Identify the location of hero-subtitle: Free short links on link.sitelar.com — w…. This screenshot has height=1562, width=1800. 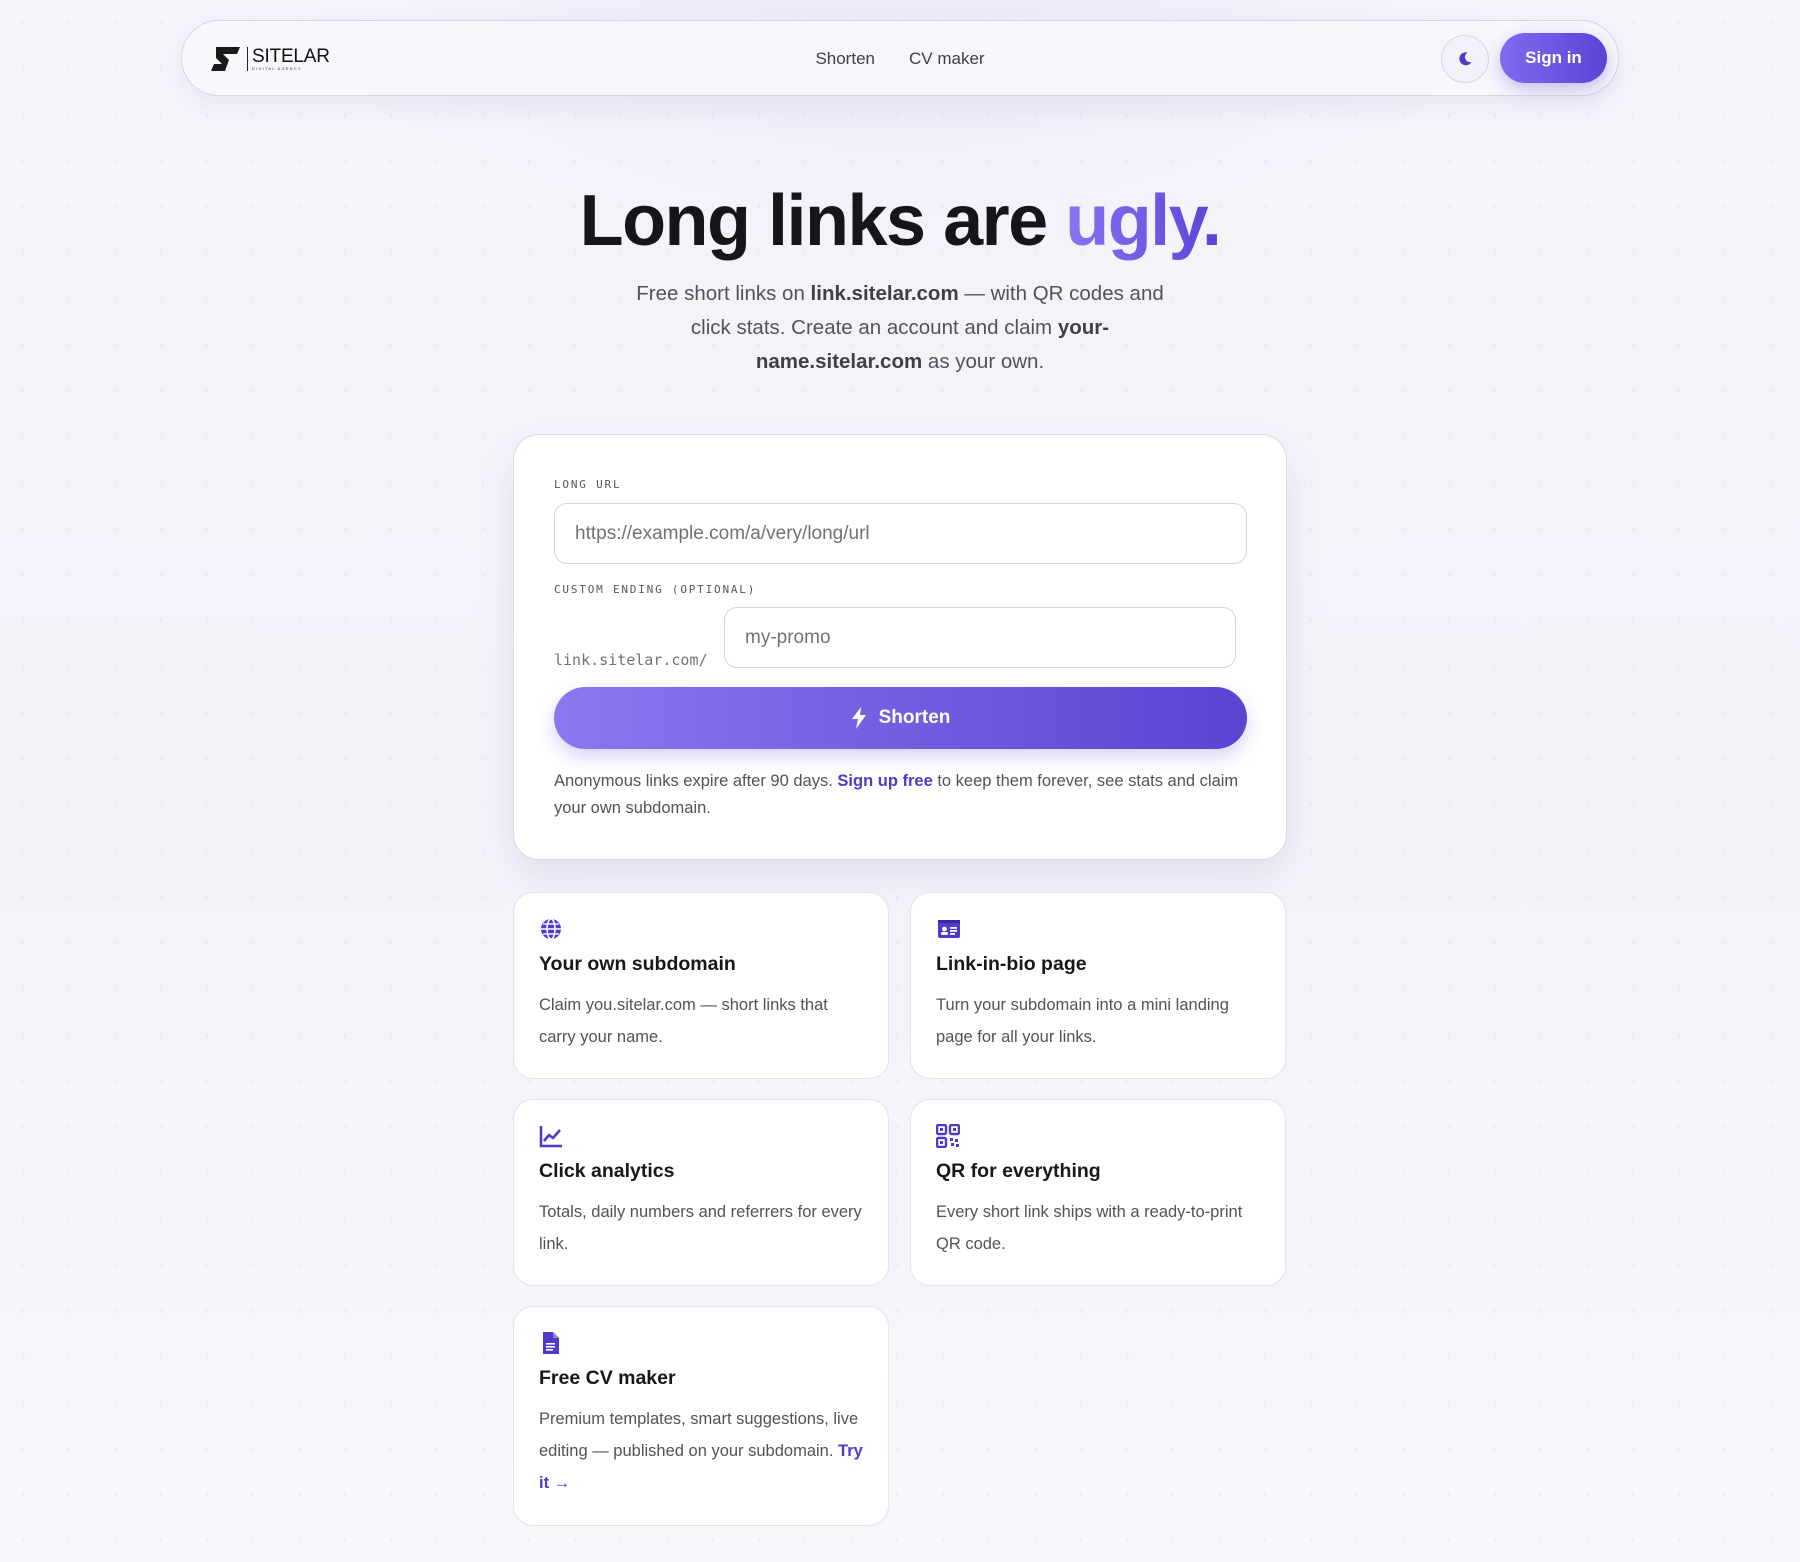
(900, 328).